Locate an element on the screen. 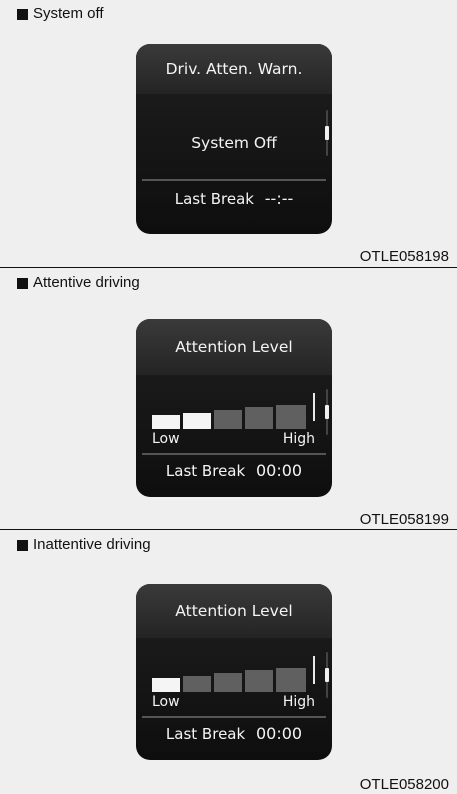  system-status-text: System Off is located at coordinates (234, 143).